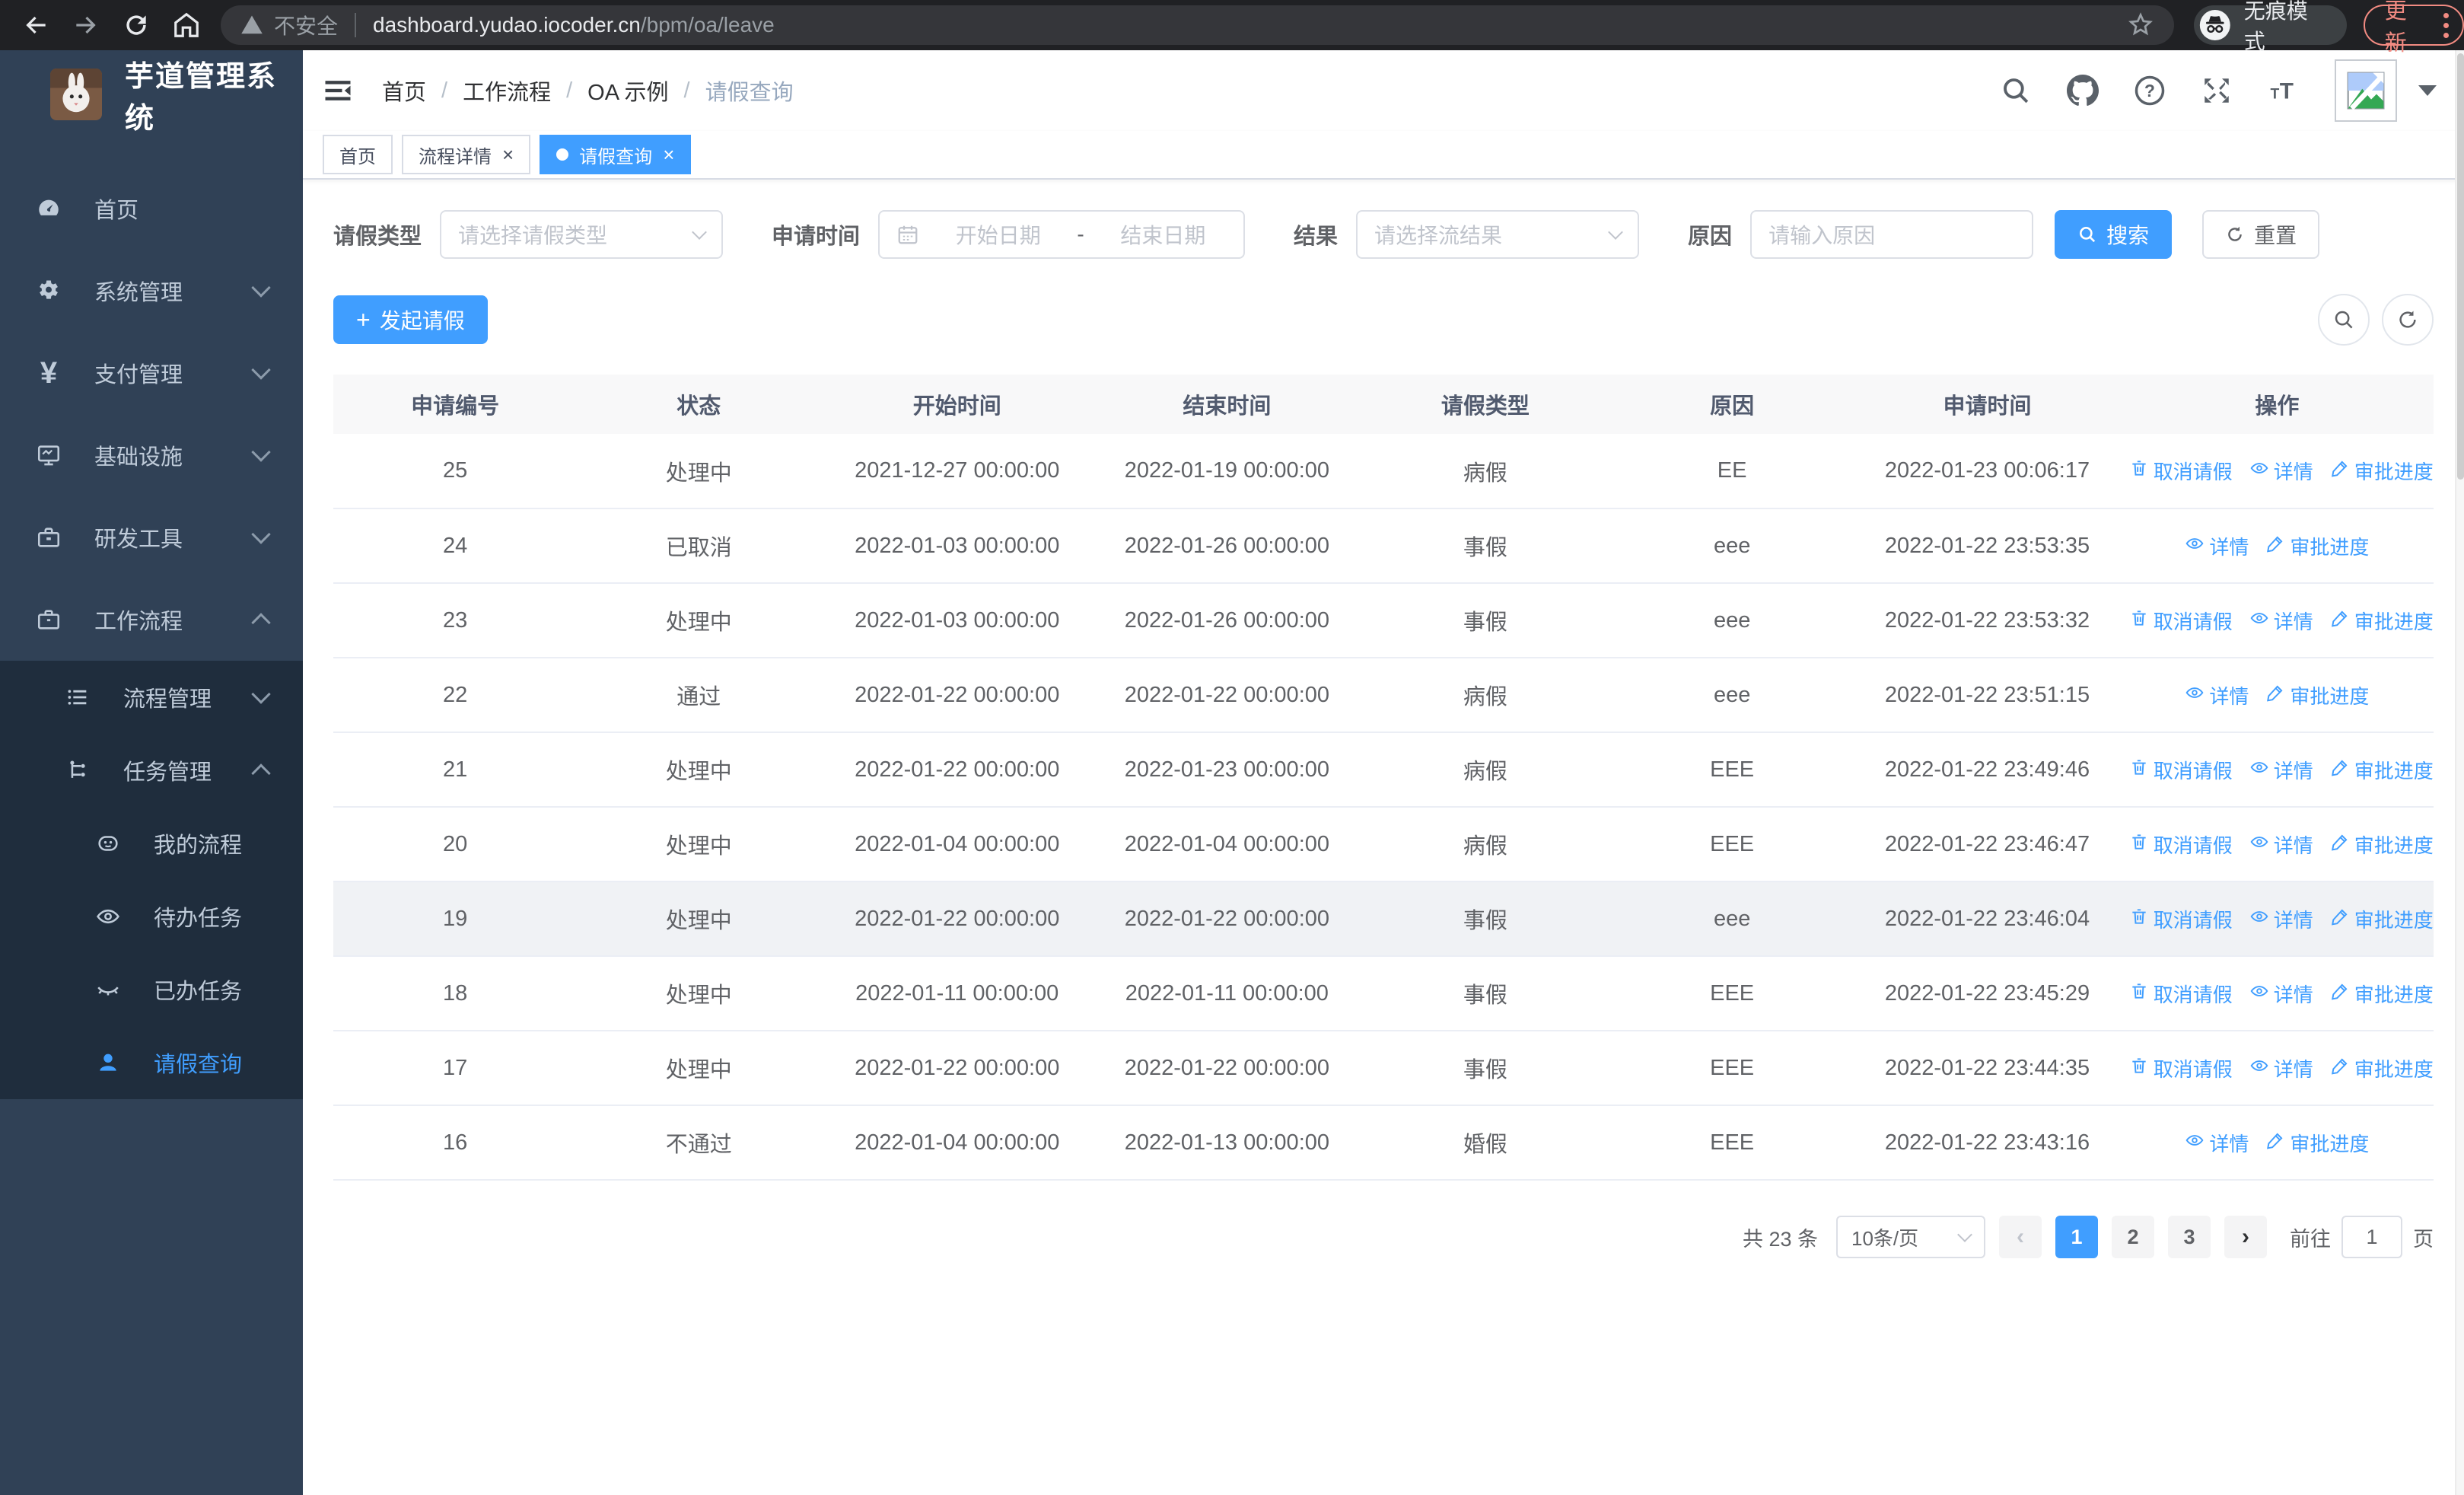 Image resolution: width=2464 pixels, height=1495 pixels. Describe the element at coordinates (151, 1063) in the screenshot. I see `sidebar-item-leave-query: 请假查询` at that location.